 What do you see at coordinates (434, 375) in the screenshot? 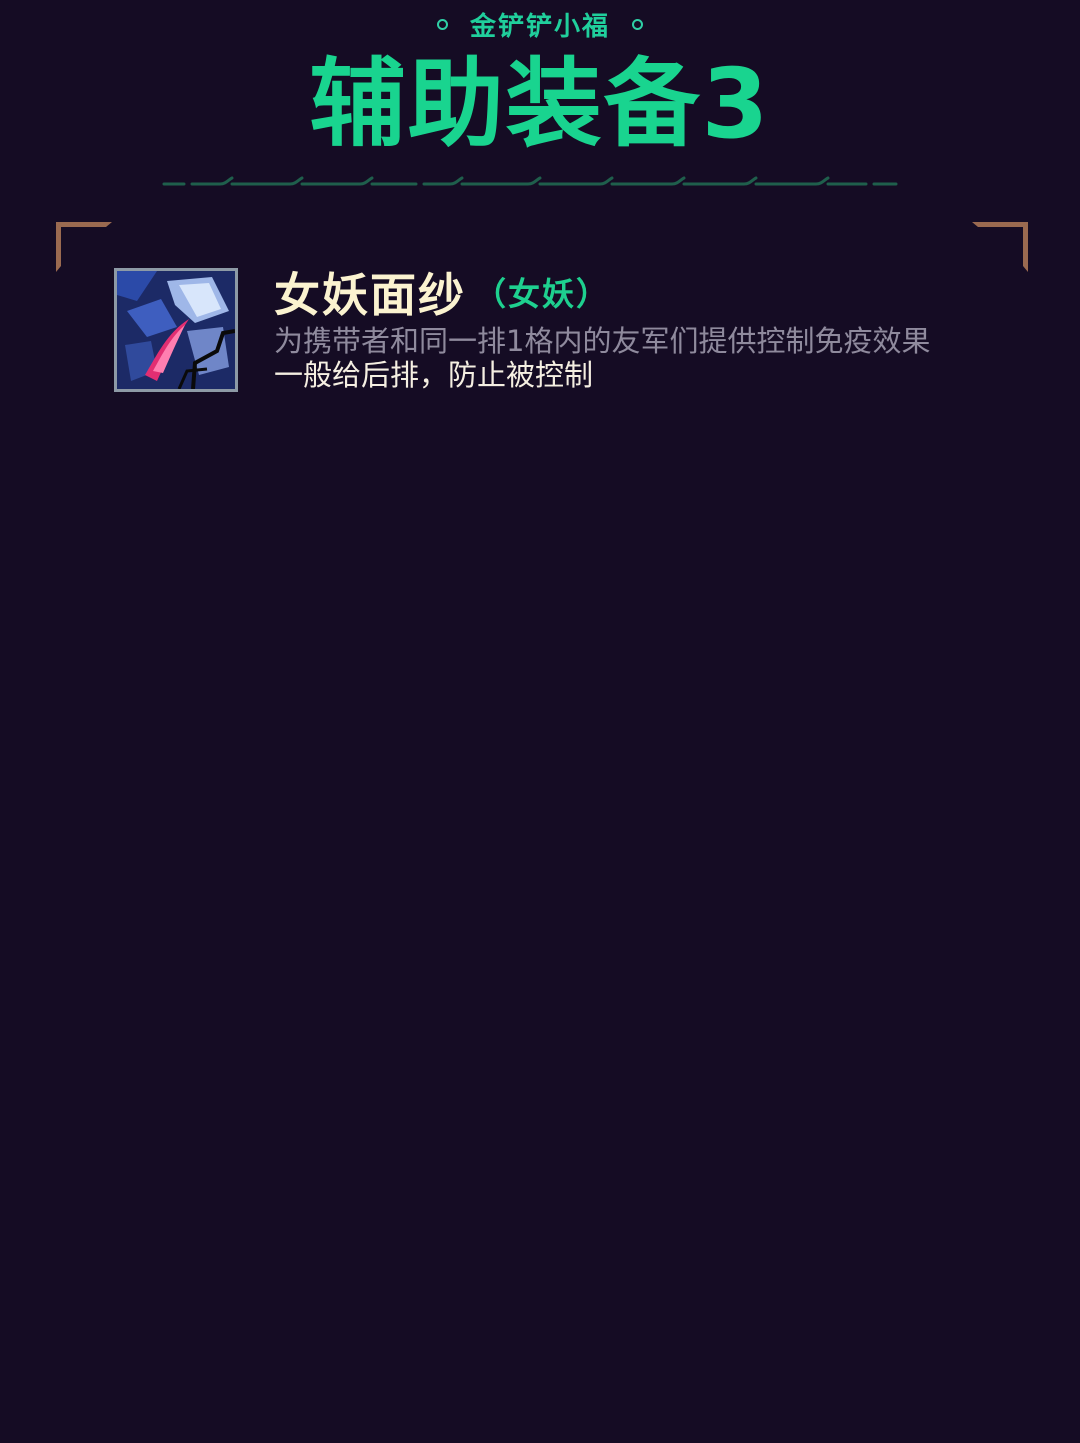
I see `item-note: 一般给后排，防止被控制` at bounding box center [434, 375].